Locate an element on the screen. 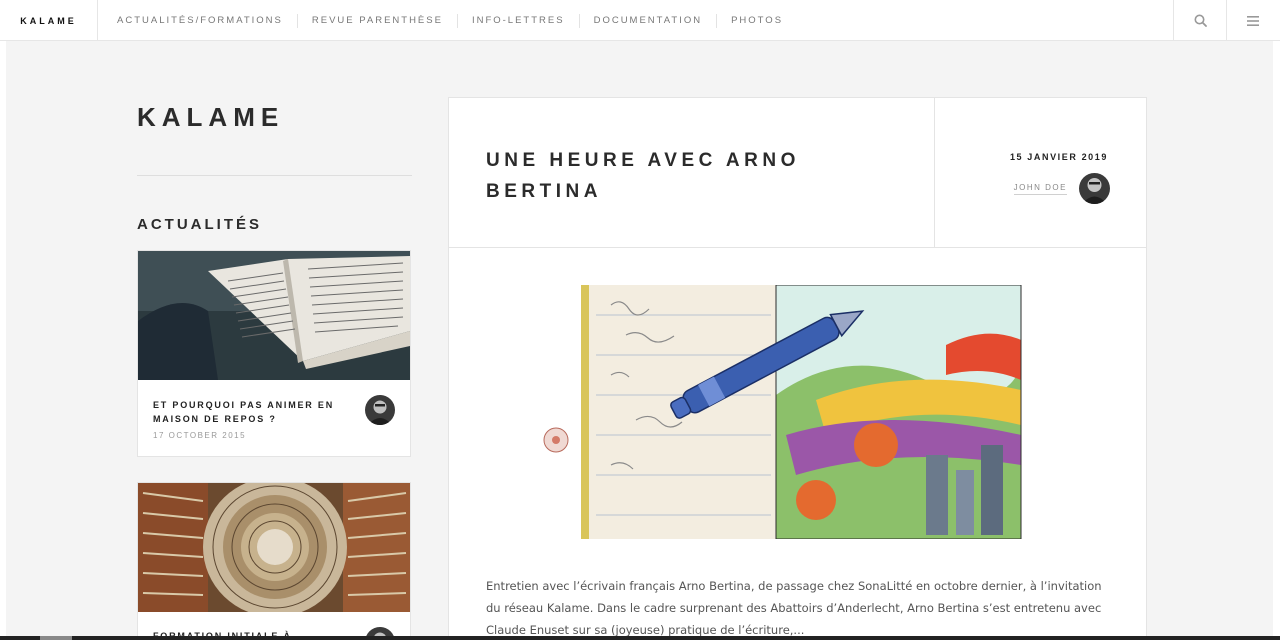 The width and height of the screenshot is (1280, 640). search-icon is located at coordinates (1200, 20).